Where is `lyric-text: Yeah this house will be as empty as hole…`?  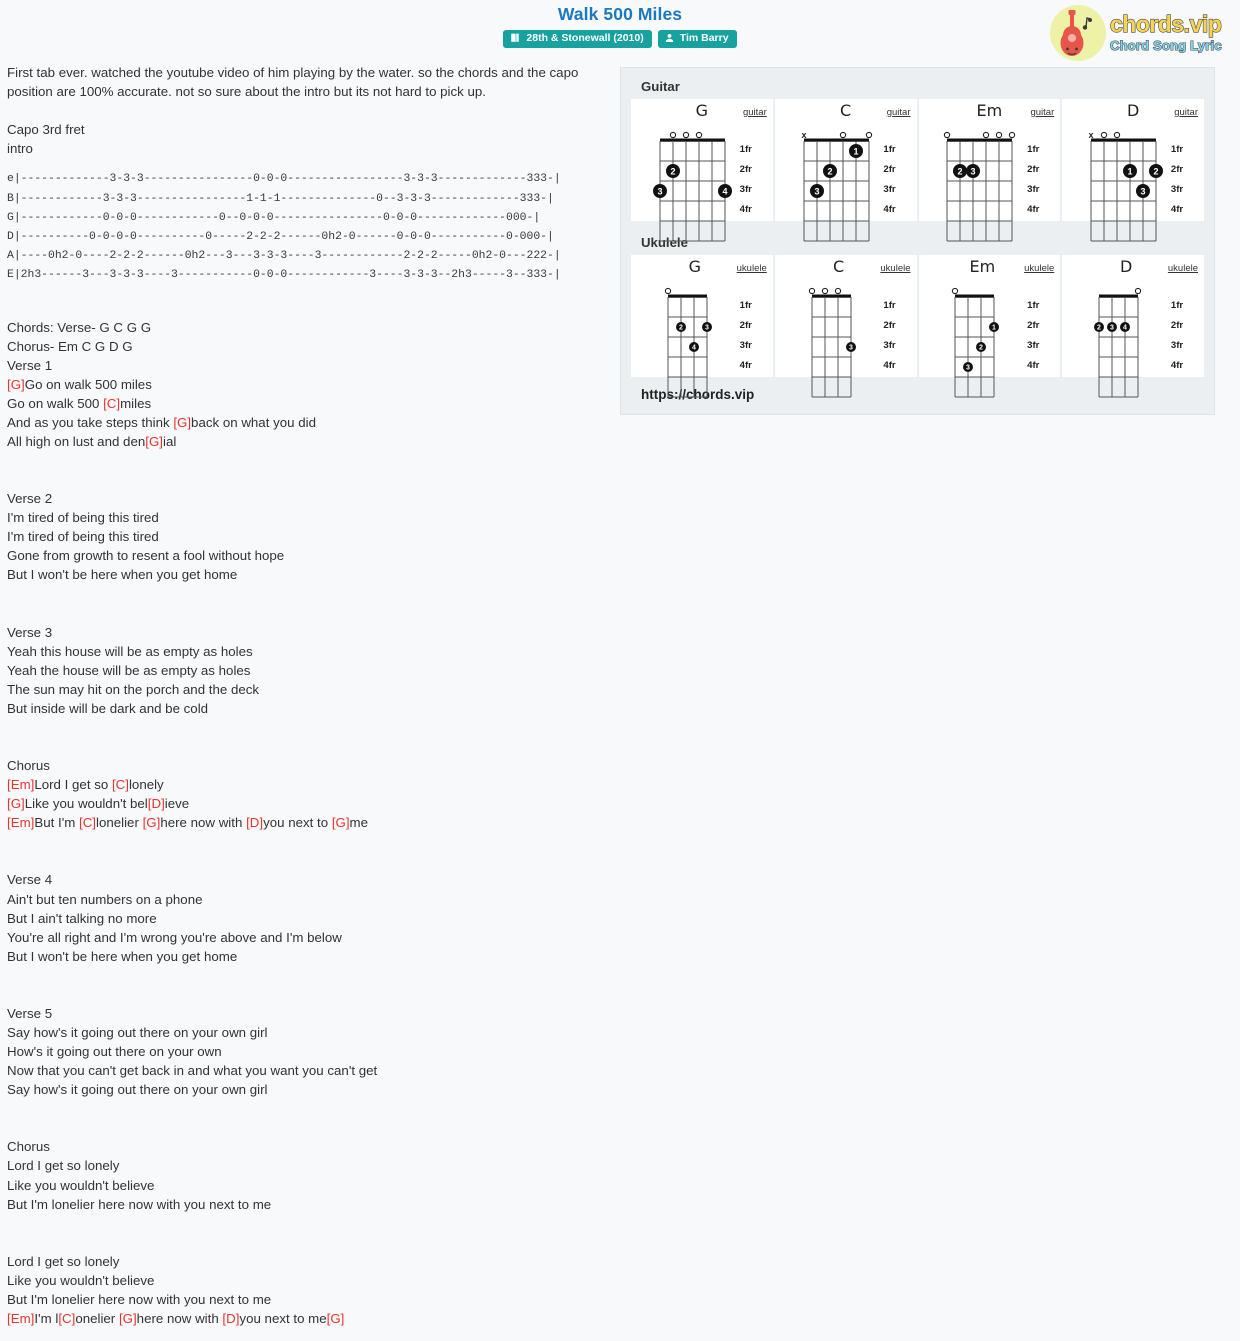 lyric-text: Yeah this house will be as empty as hole… is located at coordinates (130, 651).